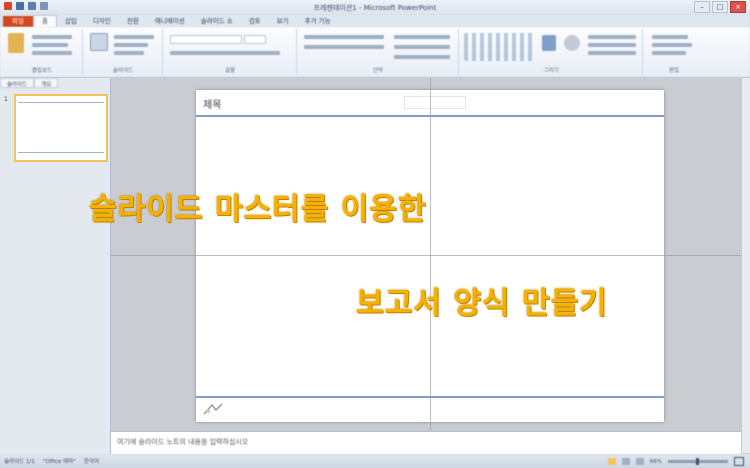  Describe the element at coordinates (482, 303) in the screenshot. I see `overlay-title-line2: 보고서 양식 만들기` at that location.